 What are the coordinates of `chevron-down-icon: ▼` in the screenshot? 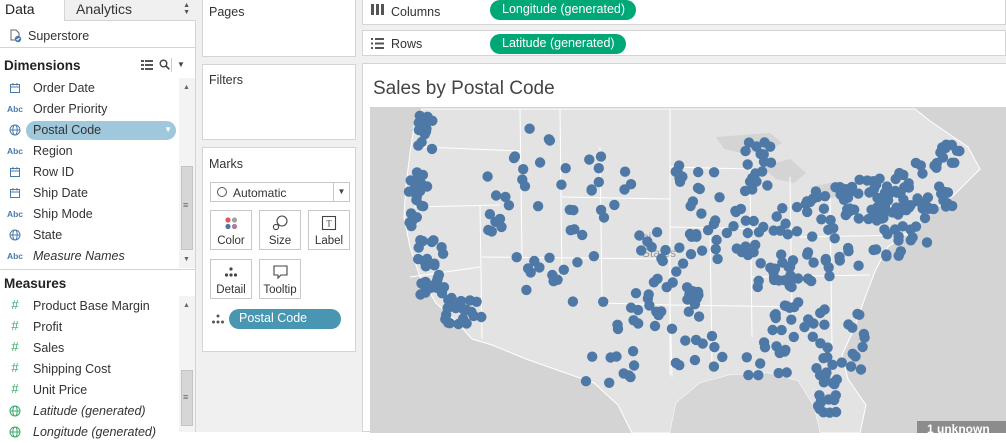 It's located at (341, 192).